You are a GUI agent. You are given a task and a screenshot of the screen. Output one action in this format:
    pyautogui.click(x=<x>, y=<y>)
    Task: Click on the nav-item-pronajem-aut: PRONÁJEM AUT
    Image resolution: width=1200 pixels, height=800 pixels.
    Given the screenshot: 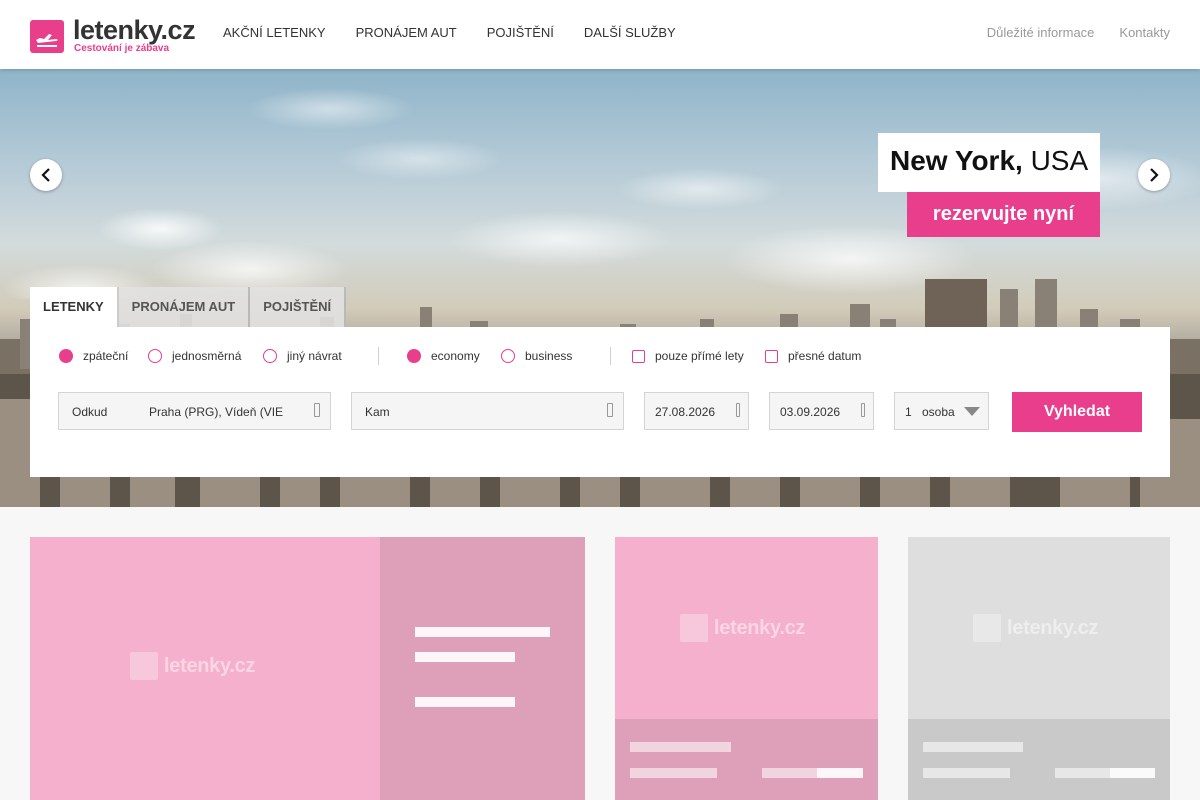 What is the action you would take?
    pyautogui.click(x=406, y=32)
    